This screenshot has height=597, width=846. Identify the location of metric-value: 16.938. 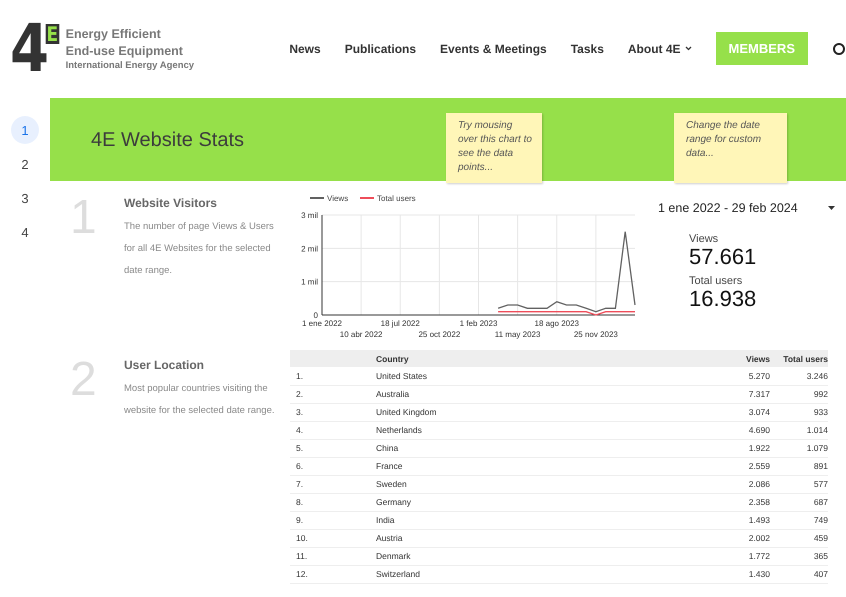
(723, 299).